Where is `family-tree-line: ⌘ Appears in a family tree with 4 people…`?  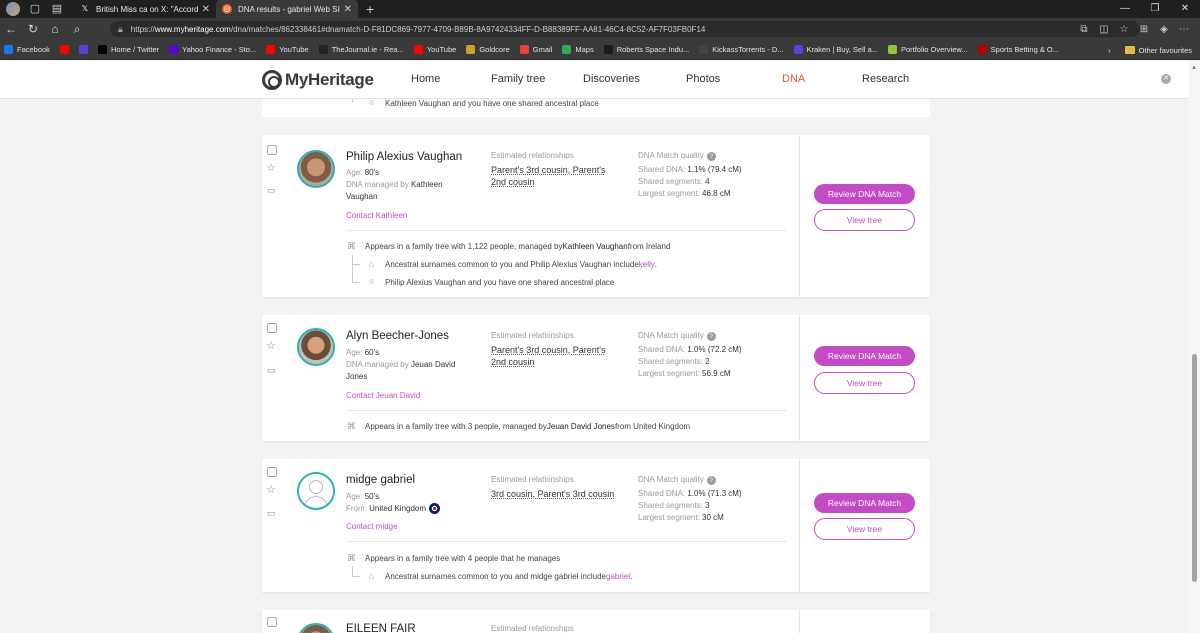
family-tree-line: ⌘ Appears in a family tree with 4 people… is located at coordinates (454, 558).